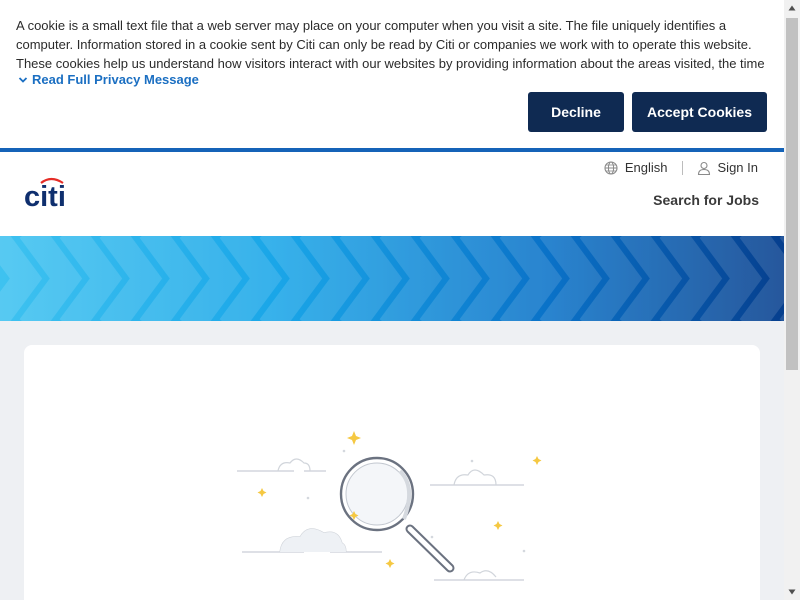 The height and width of the screenshot is (600, 800). I want to click on decline-button: Decline, so click(576, 112).